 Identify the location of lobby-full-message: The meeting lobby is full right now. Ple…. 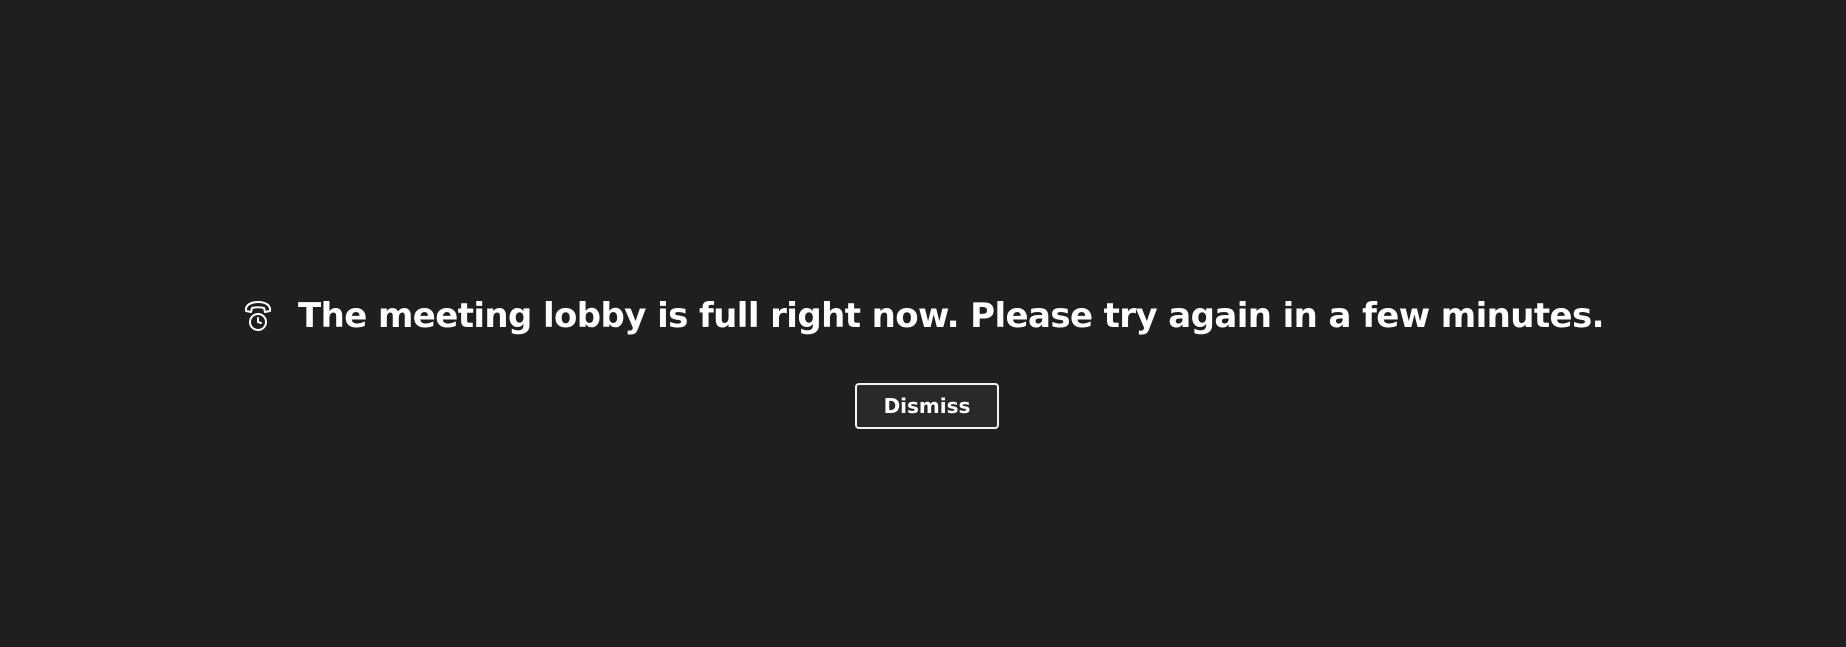
(951, 316).